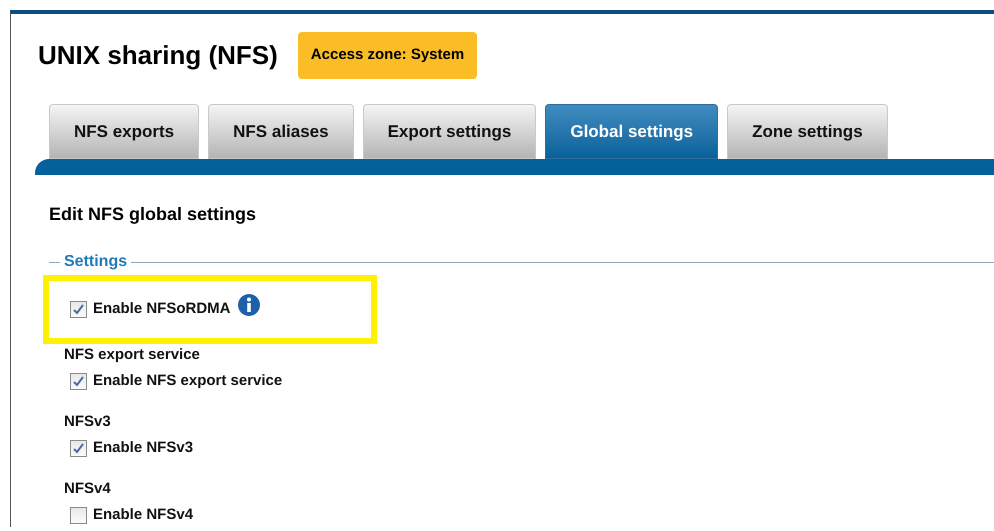 This screenshot has height=531, width=994. Describe the element at coordinates (281, 131) in the screenshot. I see `tab: NFS aliases` at that location.